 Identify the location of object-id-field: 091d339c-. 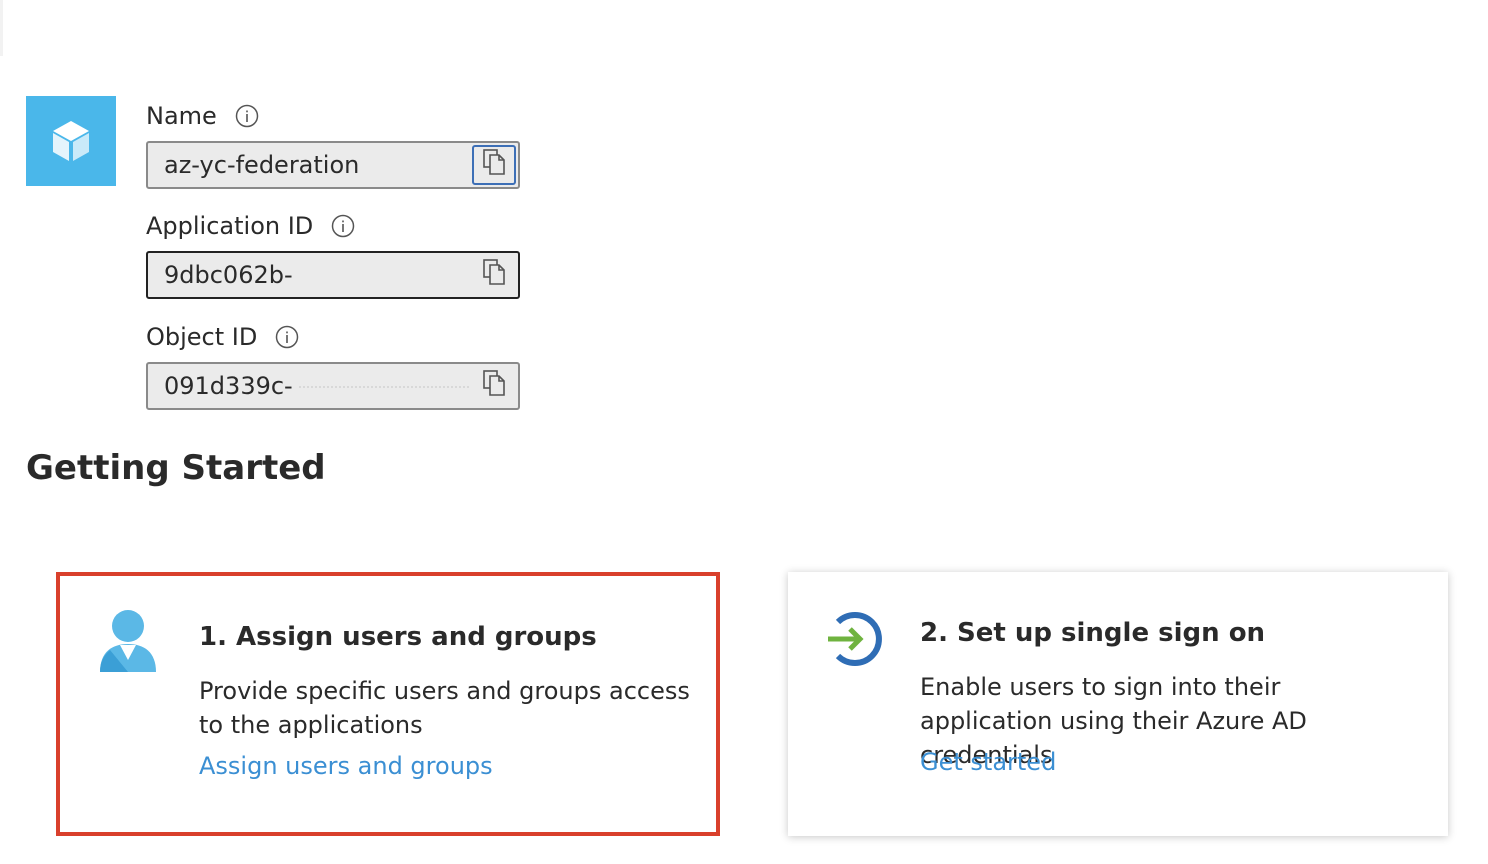
(333, 386).